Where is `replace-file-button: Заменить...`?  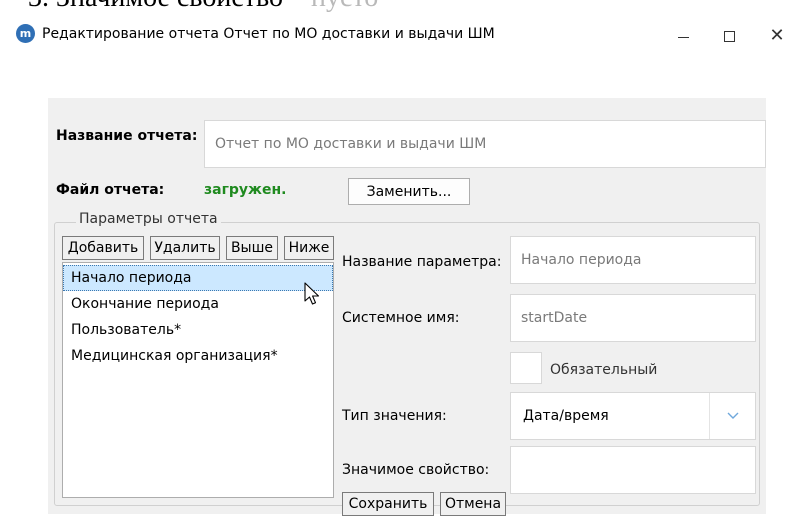 replace-file-button: Заменить... is located at coordinates (409, 191).